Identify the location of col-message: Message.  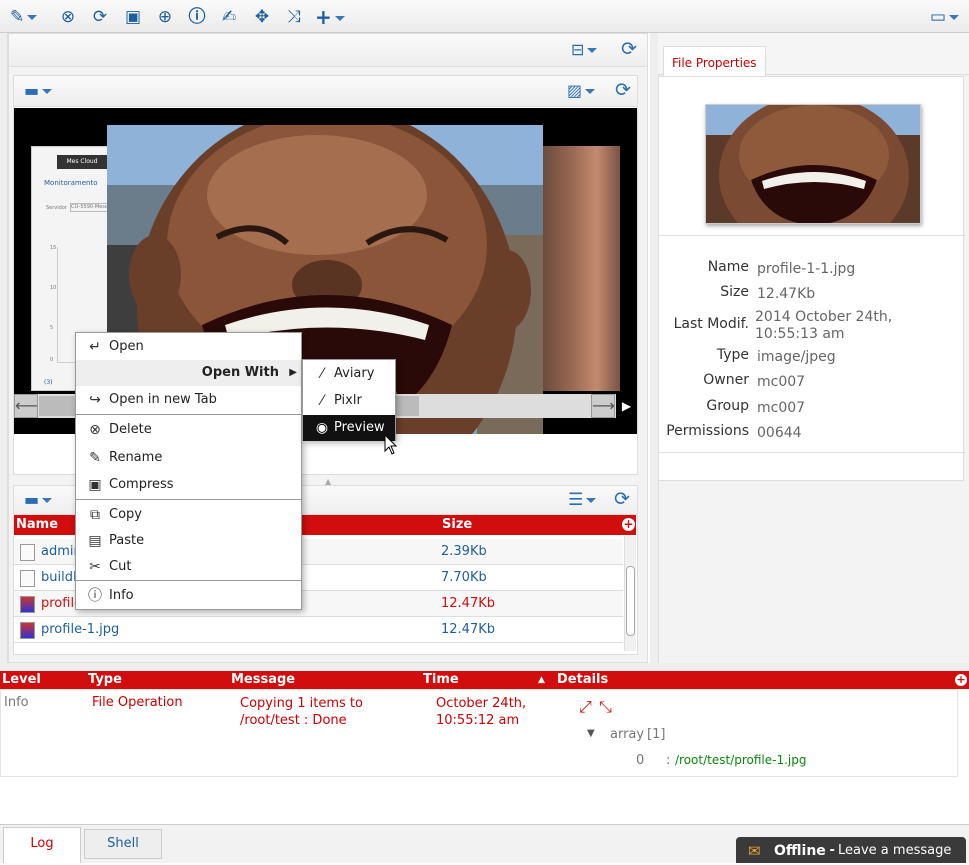
(263, 680).